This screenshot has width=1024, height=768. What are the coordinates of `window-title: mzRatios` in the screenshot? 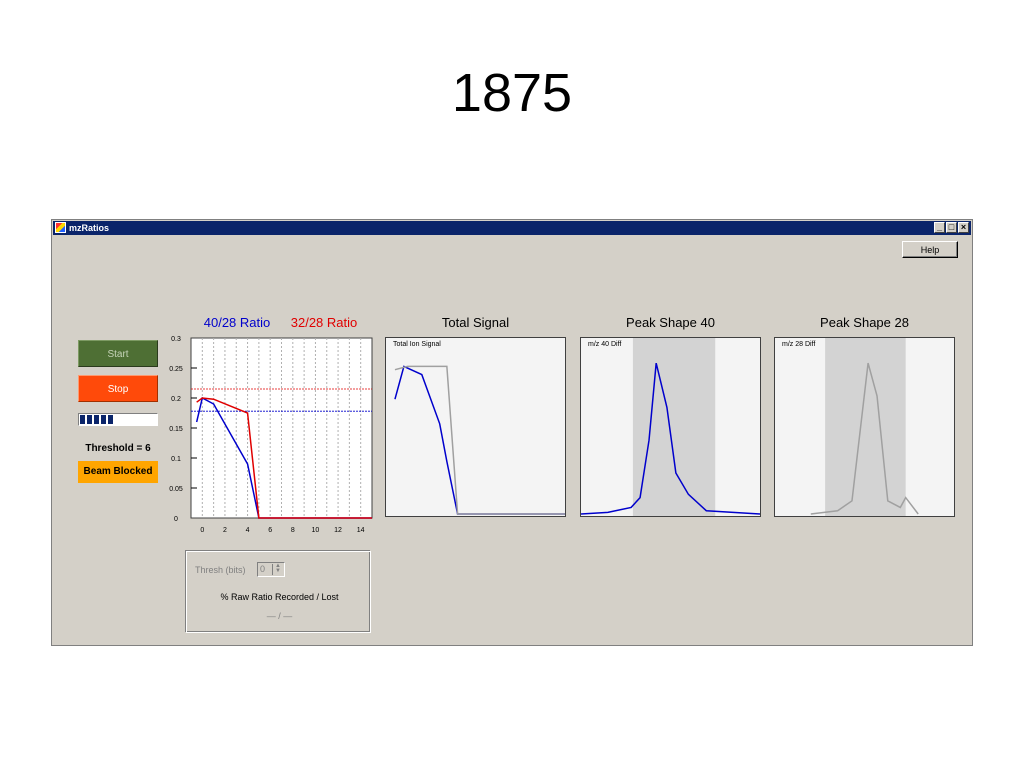 It's located at (89, 228).